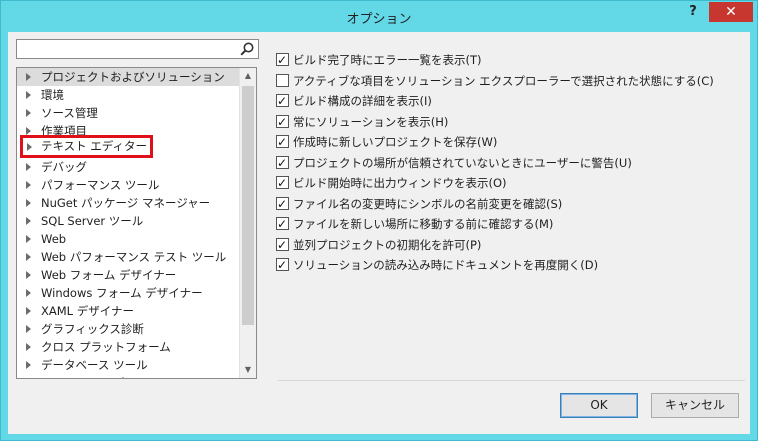 The width and height of the screenshot is (758, 441). Describe the element at coordinates (387, 245) in the screenshot. I see `option-label: 並列プロジェクトの初期化を許可(P)` at that location.